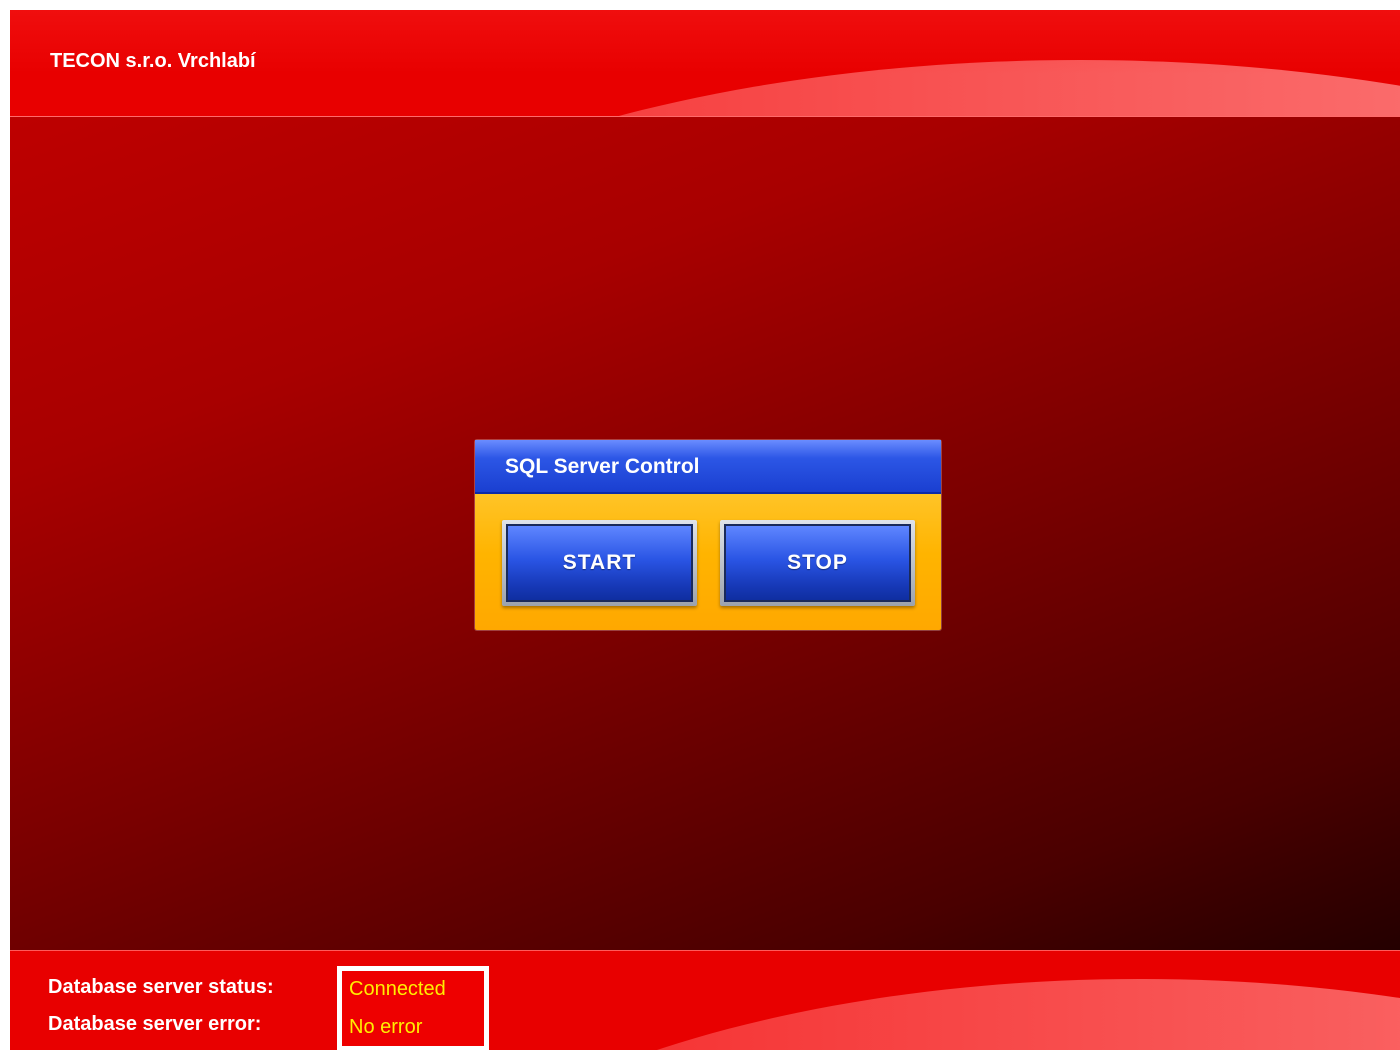 This screenshot has width=1400, height=1050. What do you see at coordinates (705, 63) in the screenshot?
I see `header-bar: TECON s.r.o. Vrchlabí` at bounding box center [705, 63].